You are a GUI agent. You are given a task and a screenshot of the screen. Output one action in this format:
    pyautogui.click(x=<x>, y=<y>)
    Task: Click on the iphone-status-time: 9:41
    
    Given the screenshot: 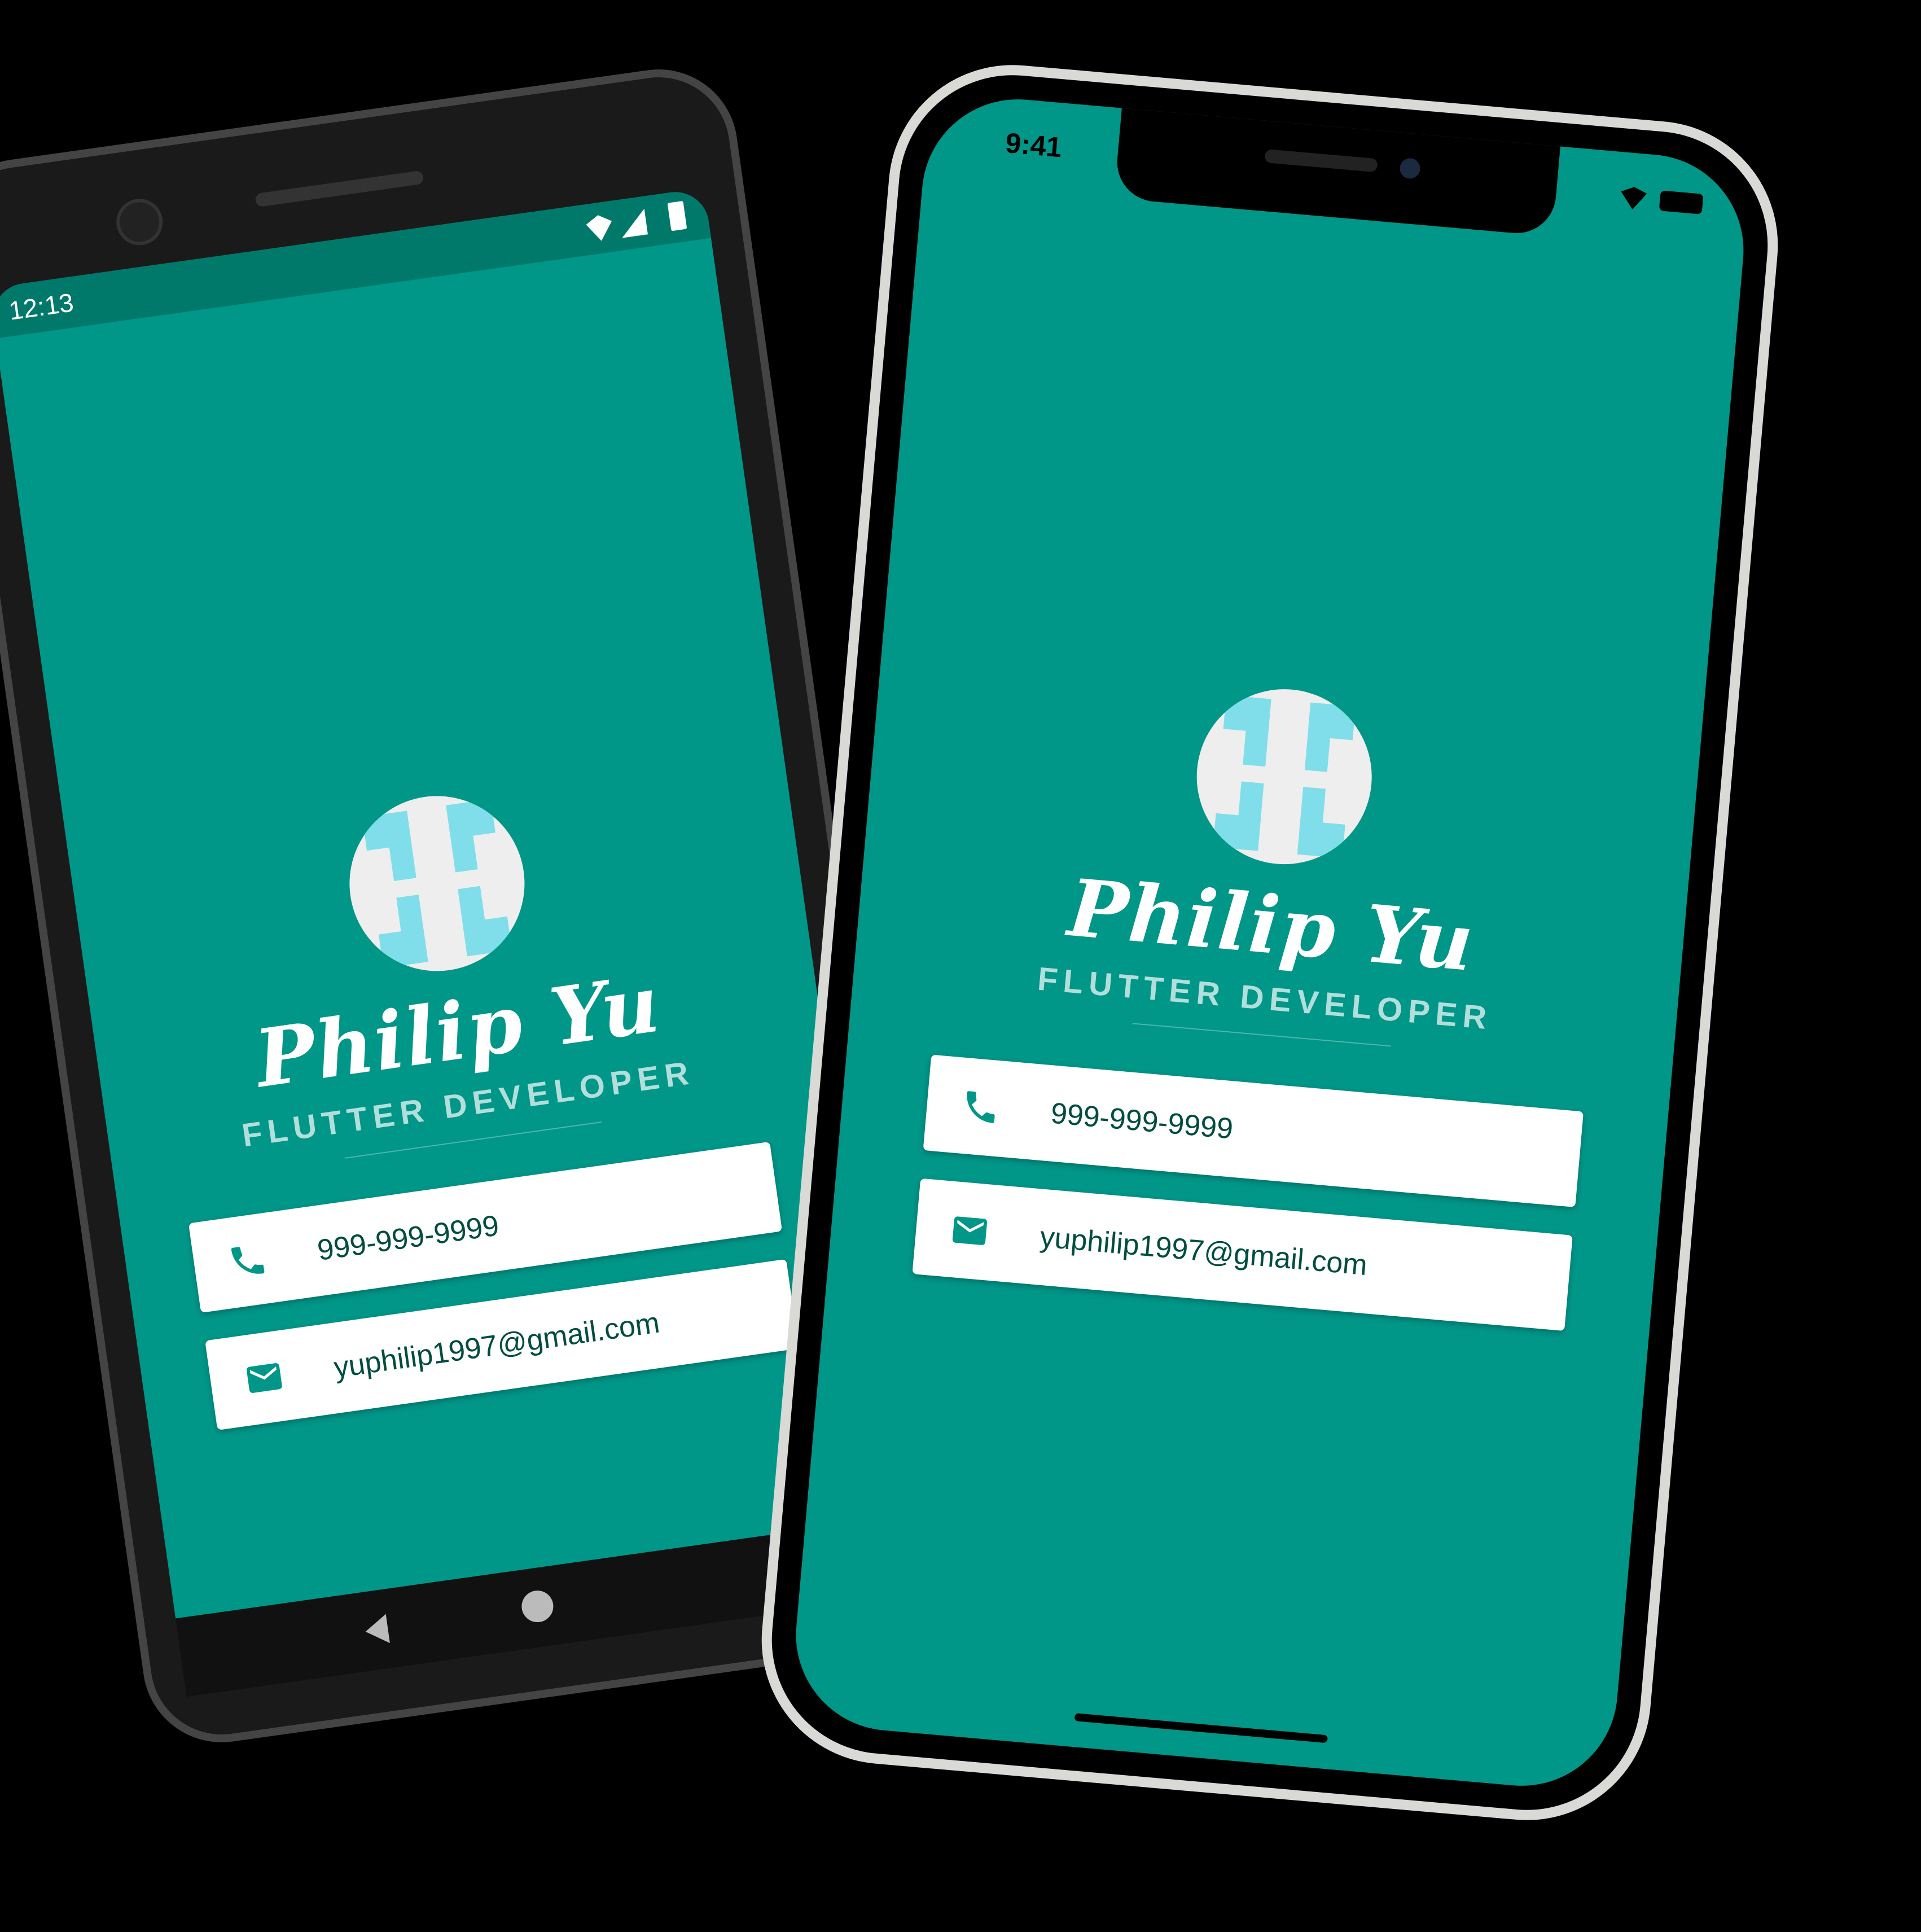 What is the action you would take?
    pyautogui.click(x=1033, y=145)
    